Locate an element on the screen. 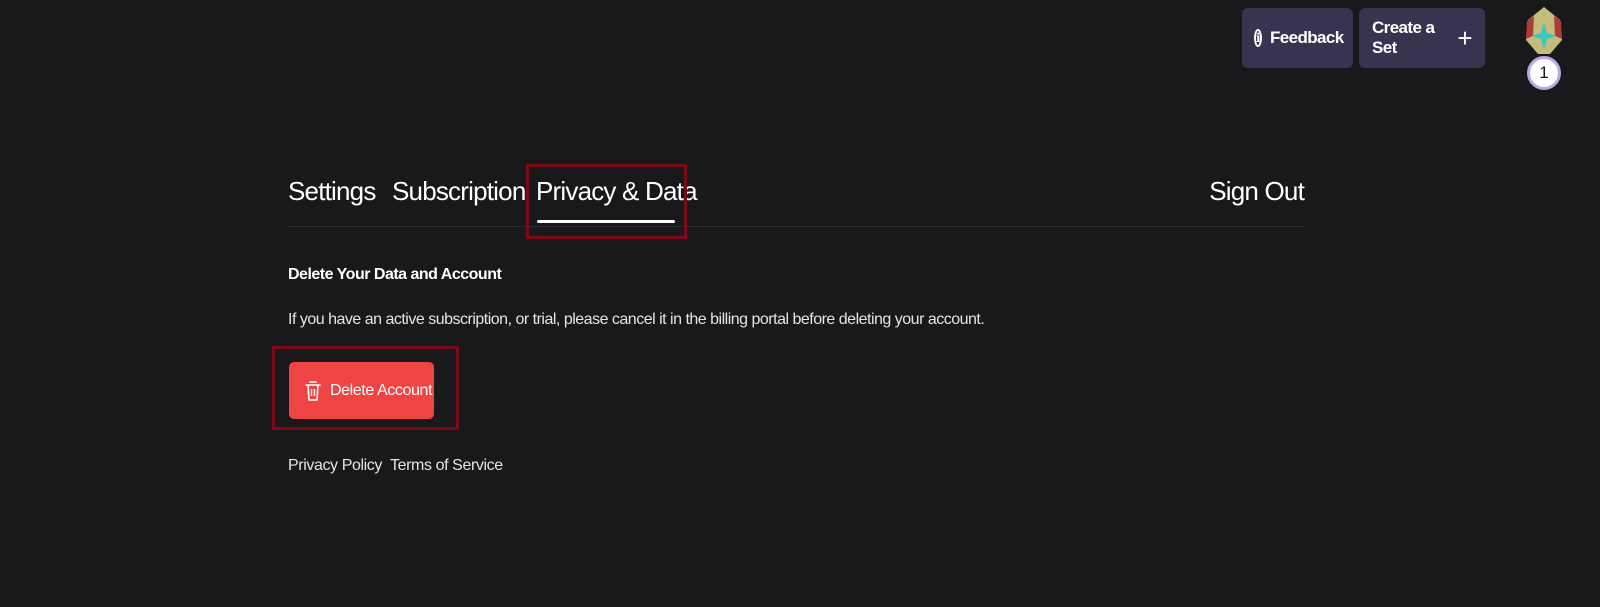 The image size is (1600, 607). create-set-button: Create a Set + is located at coordinates (1422, 38).